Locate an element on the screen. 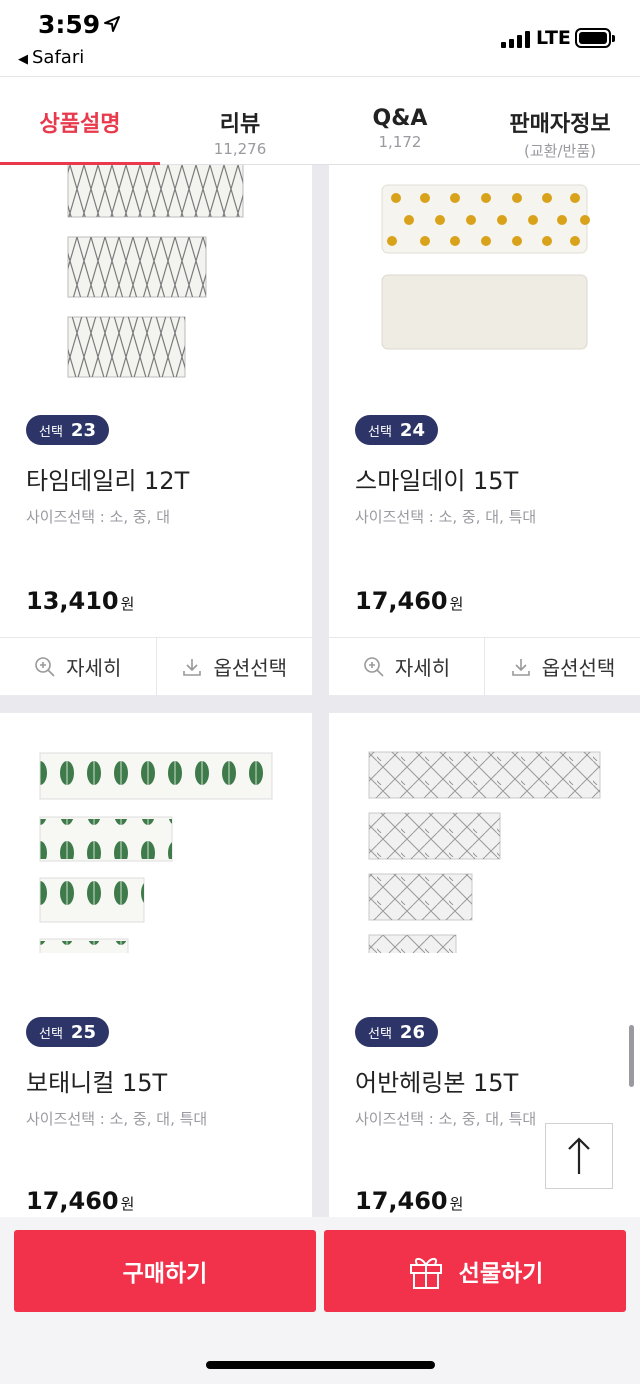  badge-number: 24 is located at coordinates (412, 430).